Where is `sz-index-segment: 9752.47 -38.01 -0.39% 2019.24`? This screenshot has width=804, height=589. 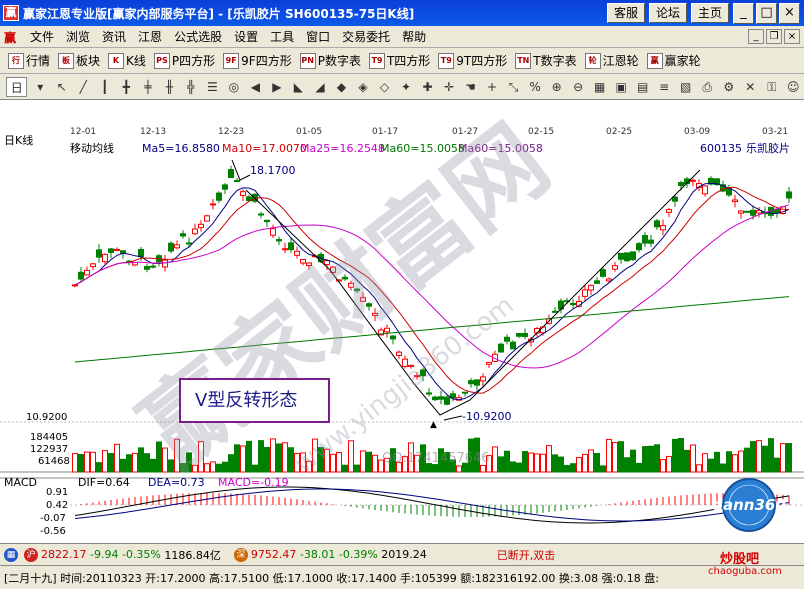 sz-index-segment: 9752.47 -38.01 -0.39% 2019.24 is located at coordinates (339, 554).